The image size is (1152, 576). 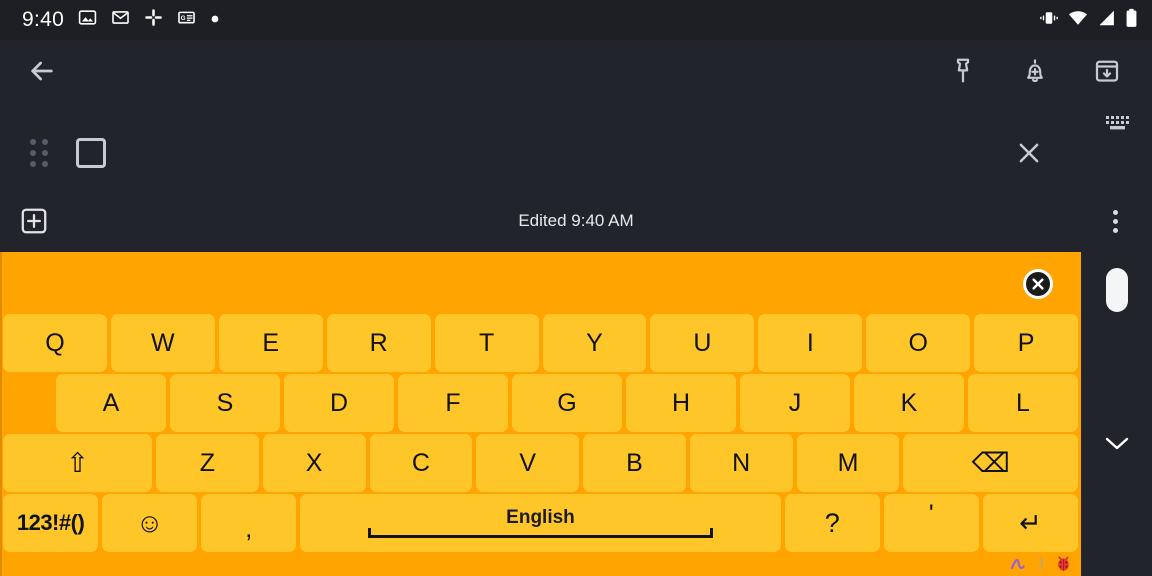 What do you see at coordinates (1023, 403) in the screenshot?
I see `key-l: L` at bounding box center [1023, 403].